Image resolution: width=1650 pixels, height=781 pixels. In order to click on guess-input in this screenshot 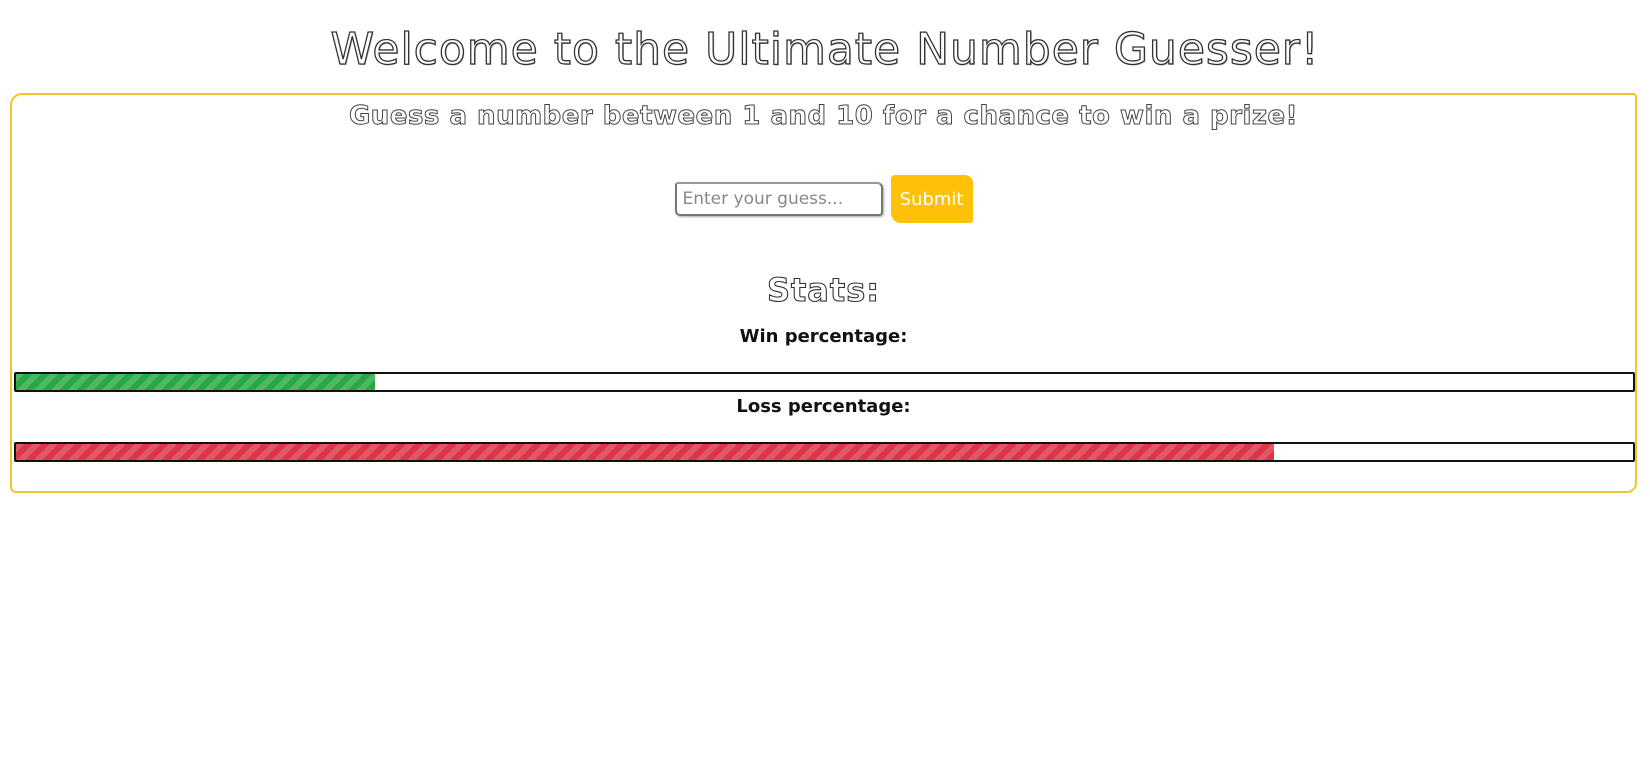, I will do `click(778, 199)`.